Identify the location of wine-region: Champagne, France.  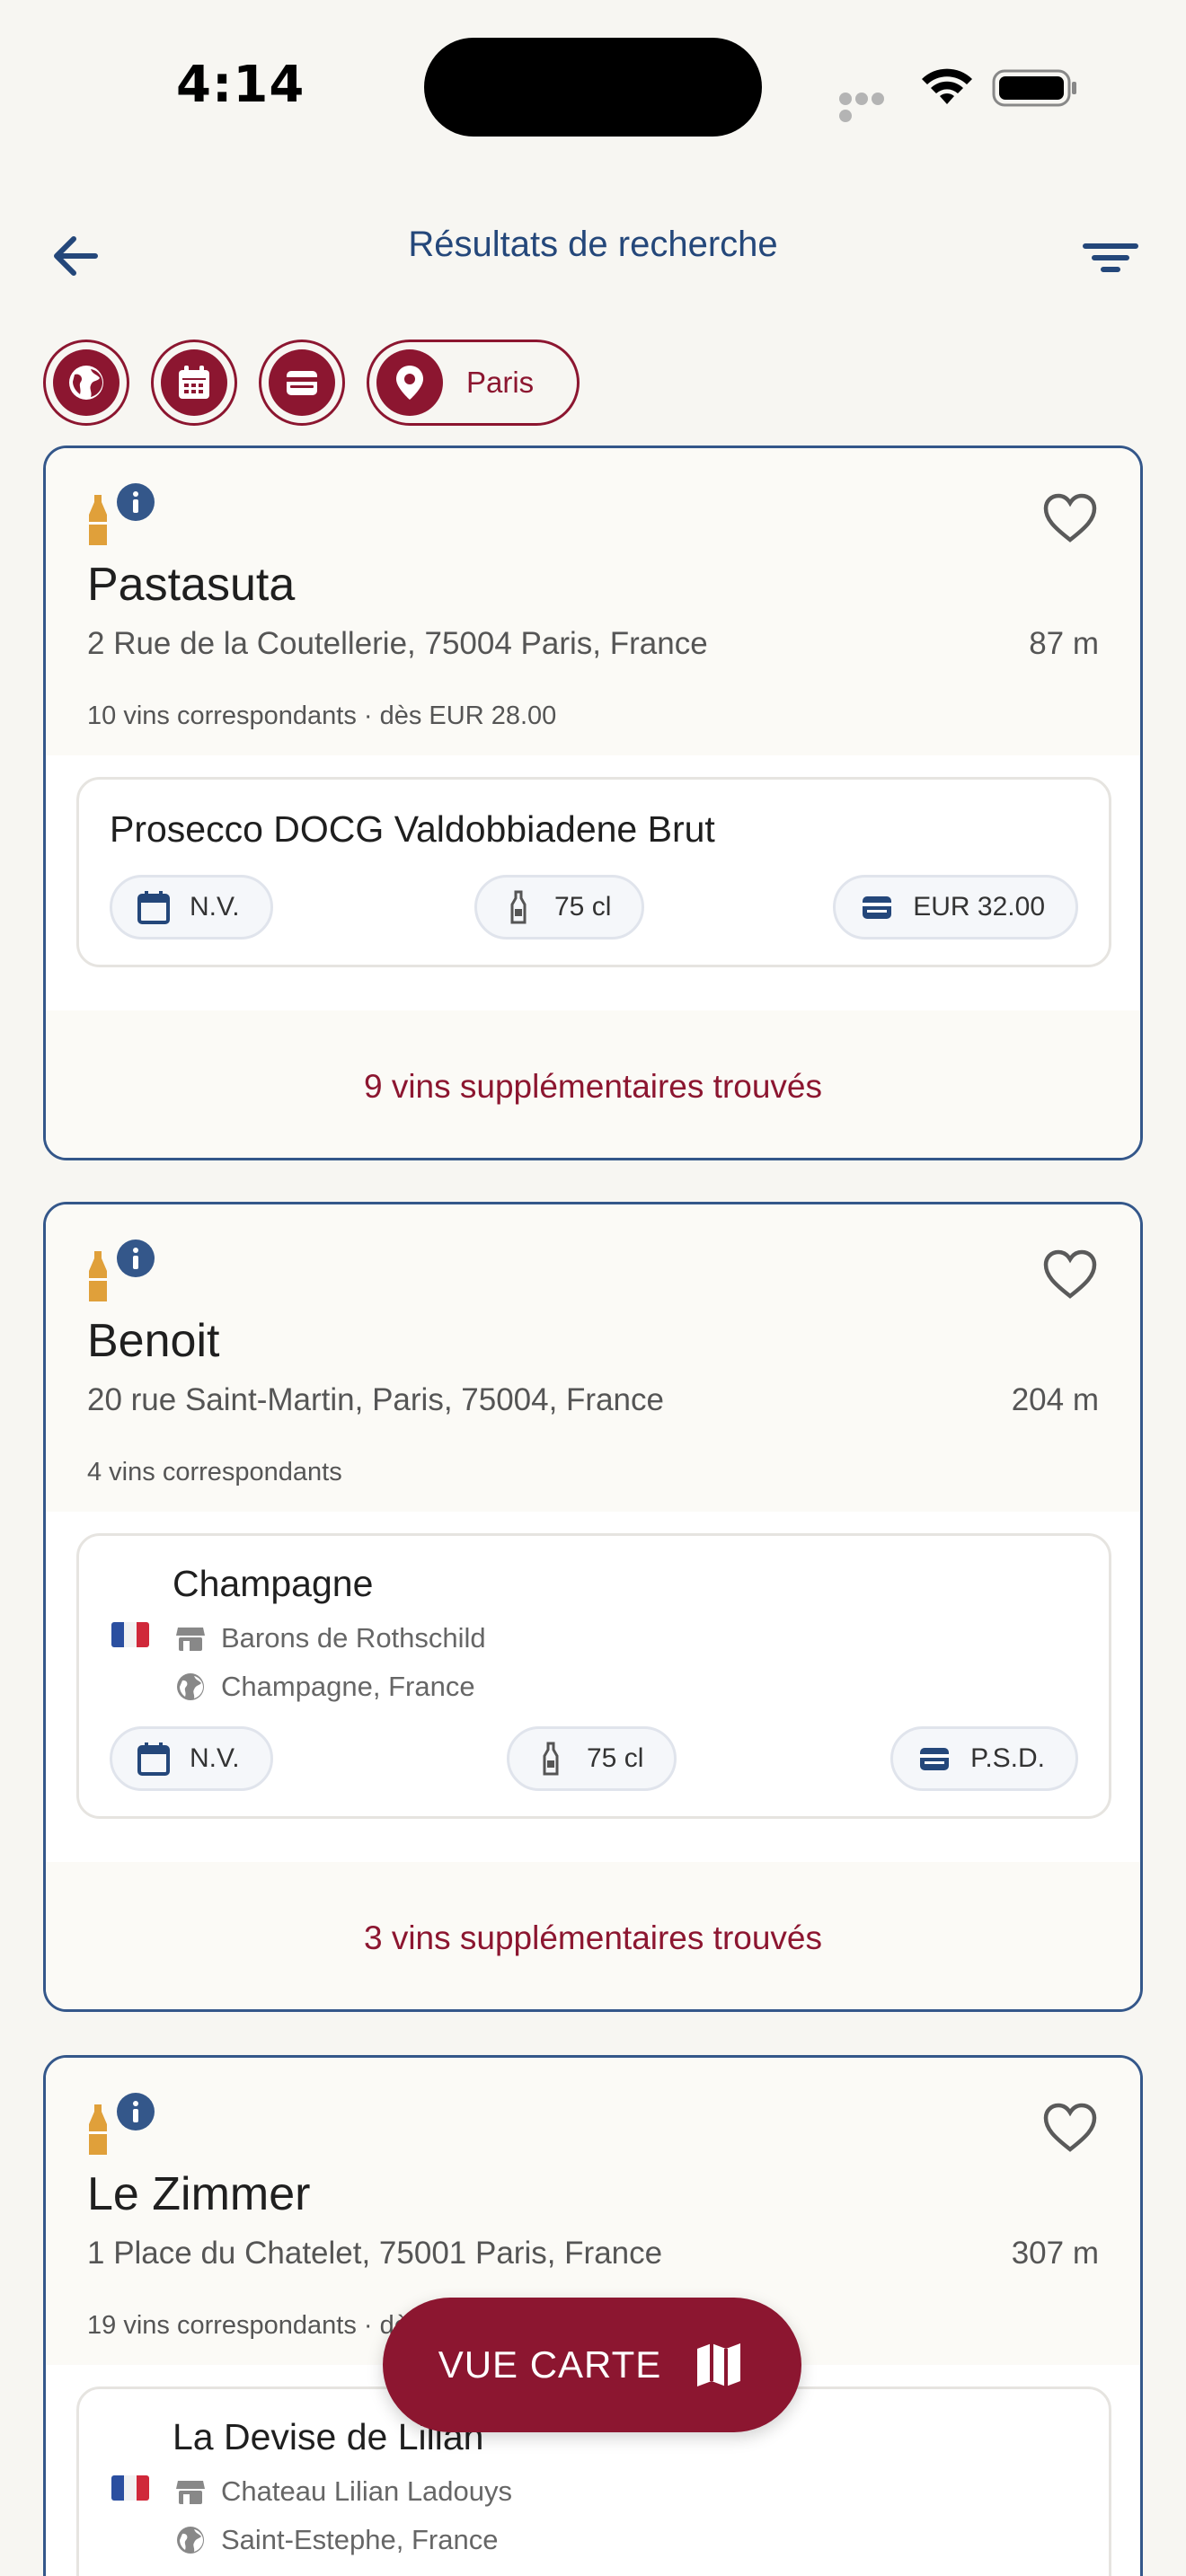
(324, 1687).